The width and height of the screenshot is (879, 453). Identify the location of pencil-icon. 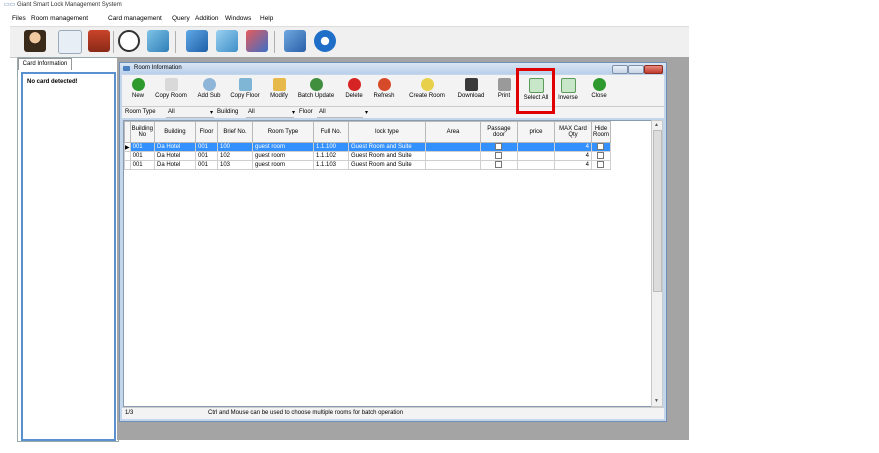
(197, 41).